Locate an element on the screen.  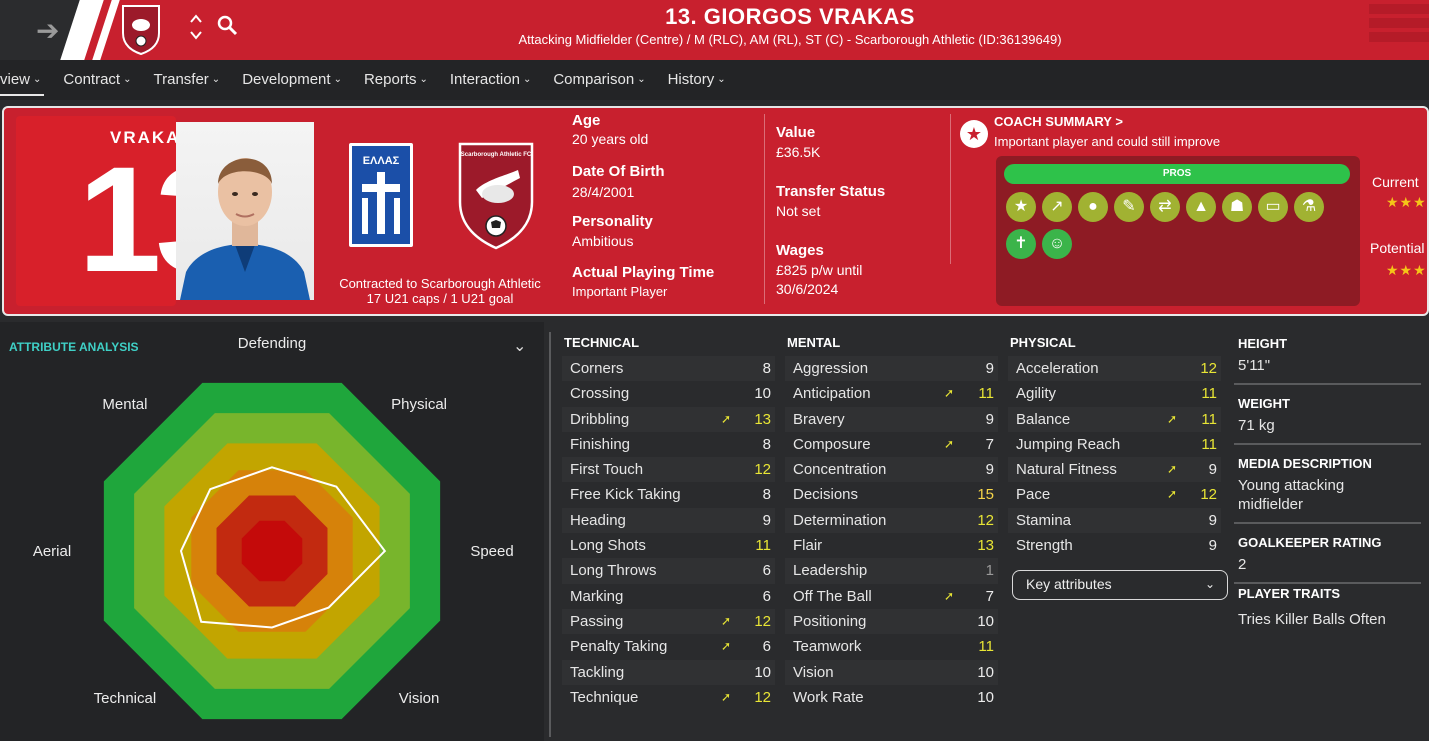
attribute-row: Concentration 9 is located at coordinates (891, 470).